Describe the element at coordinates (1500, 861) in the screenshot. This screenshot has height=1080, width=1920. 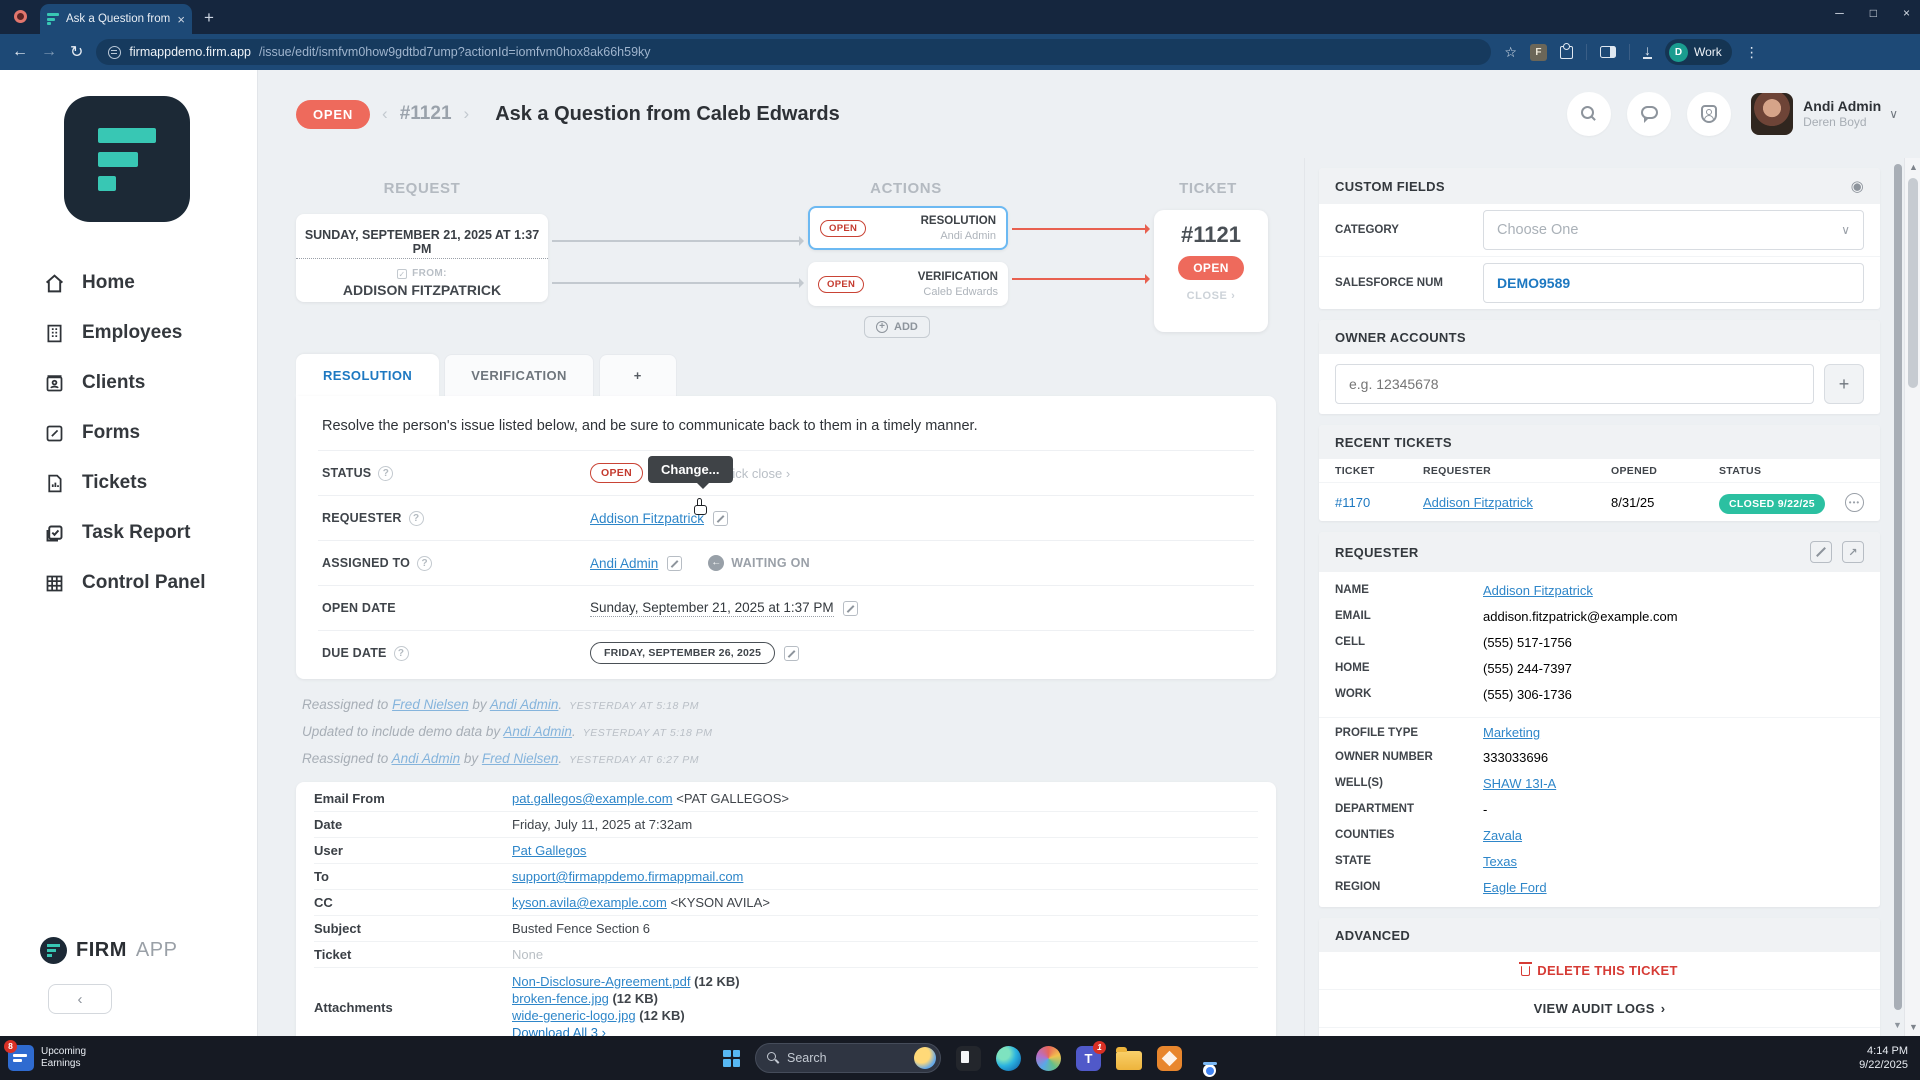
I see `state-link: Texas` at that location.